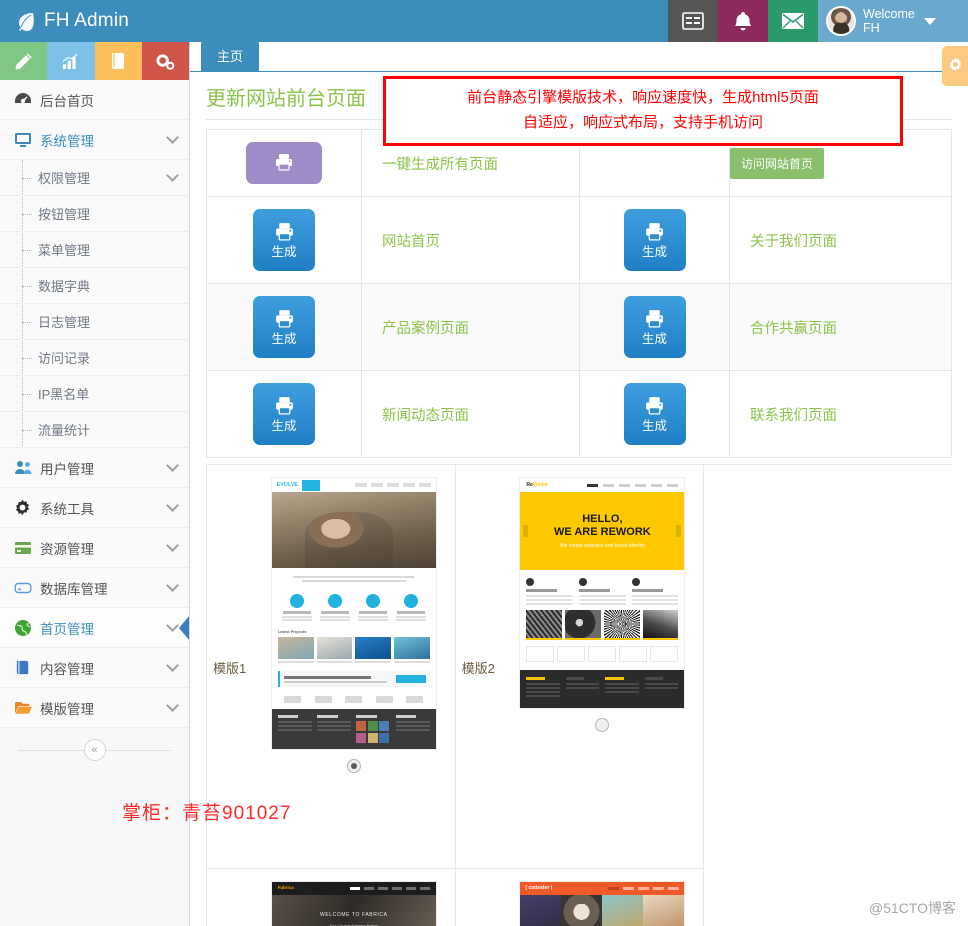 The height and width of the screenshot is (926, 968). Describe the element at coordinates (27, 628) in the screenshot. I see `globe-icon` at that location.